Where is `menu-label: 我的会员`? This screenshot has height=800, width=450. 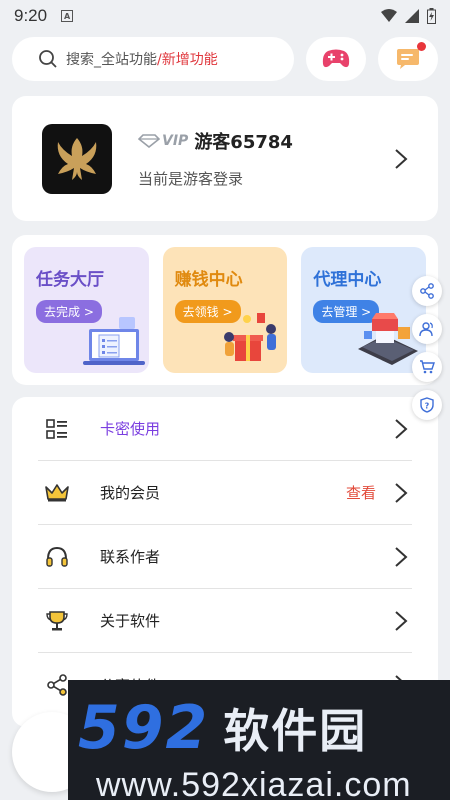 menu-label: 我的会员 is located at coordinates (130, 493).